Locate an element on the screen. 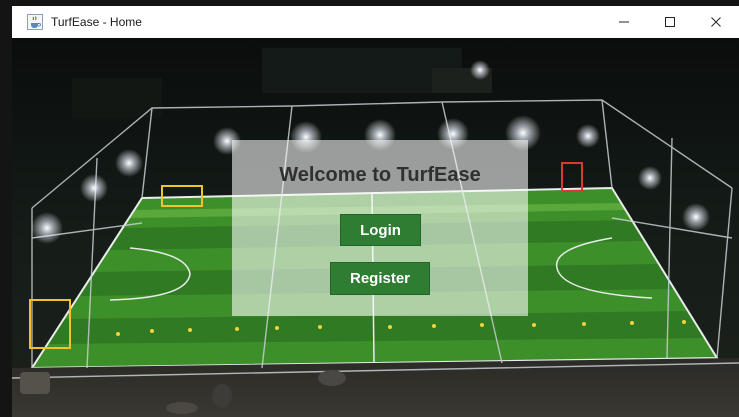  title-bar: TurfEase - Home is located at coordinates (375, 22).